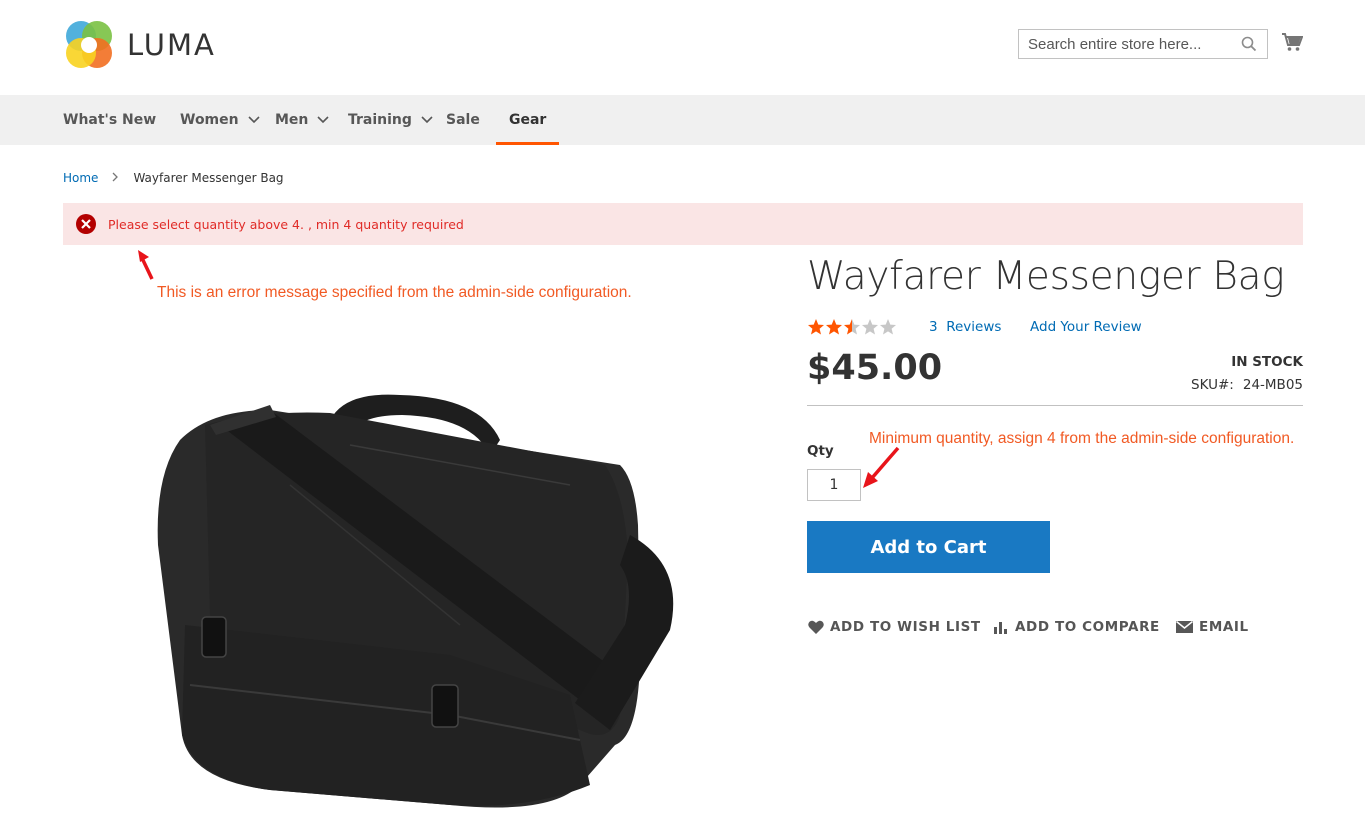 This screenshot has height=823, width=1365. Describe the element at coordinates (1126, 44) in the screenshot. I see `search-input` at that location.